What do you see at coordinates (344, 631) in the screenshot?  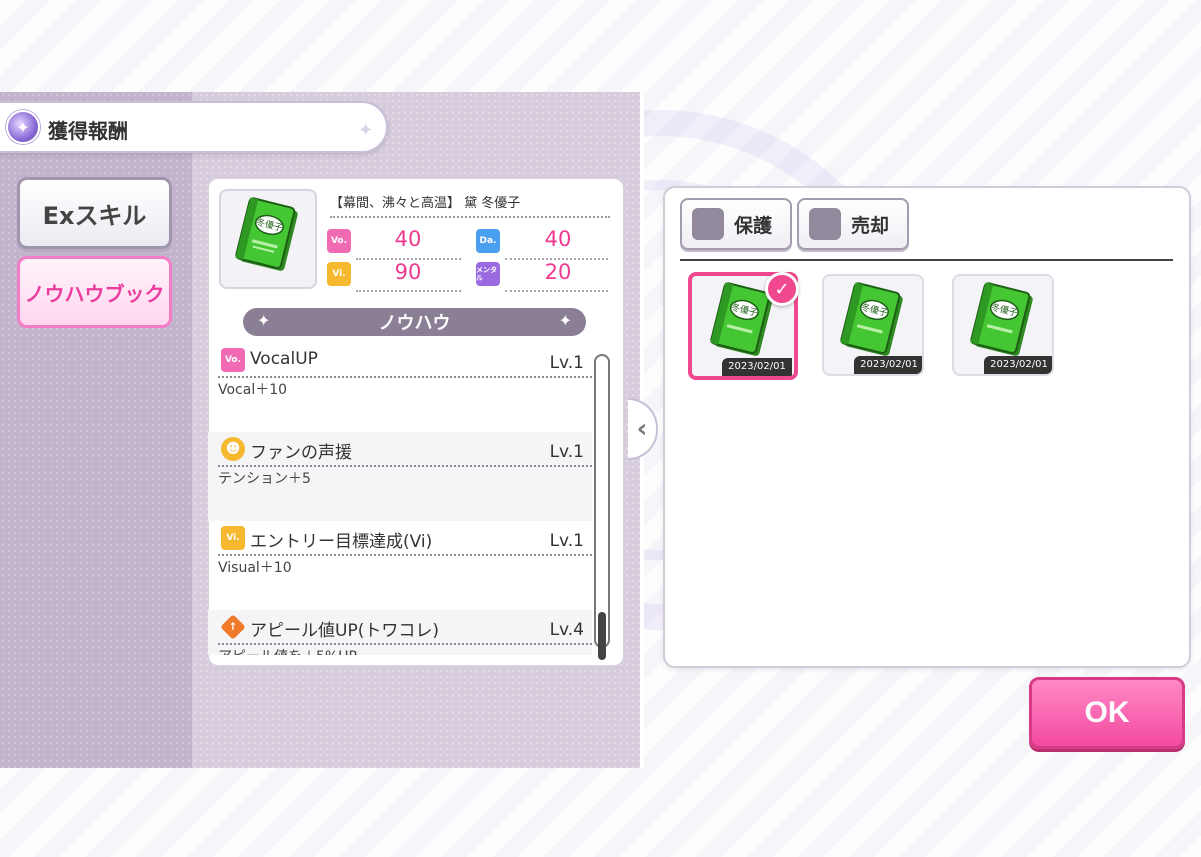 I see `skill-name: アピール値UP(トワコレ)` at bounding box center [344, 631].